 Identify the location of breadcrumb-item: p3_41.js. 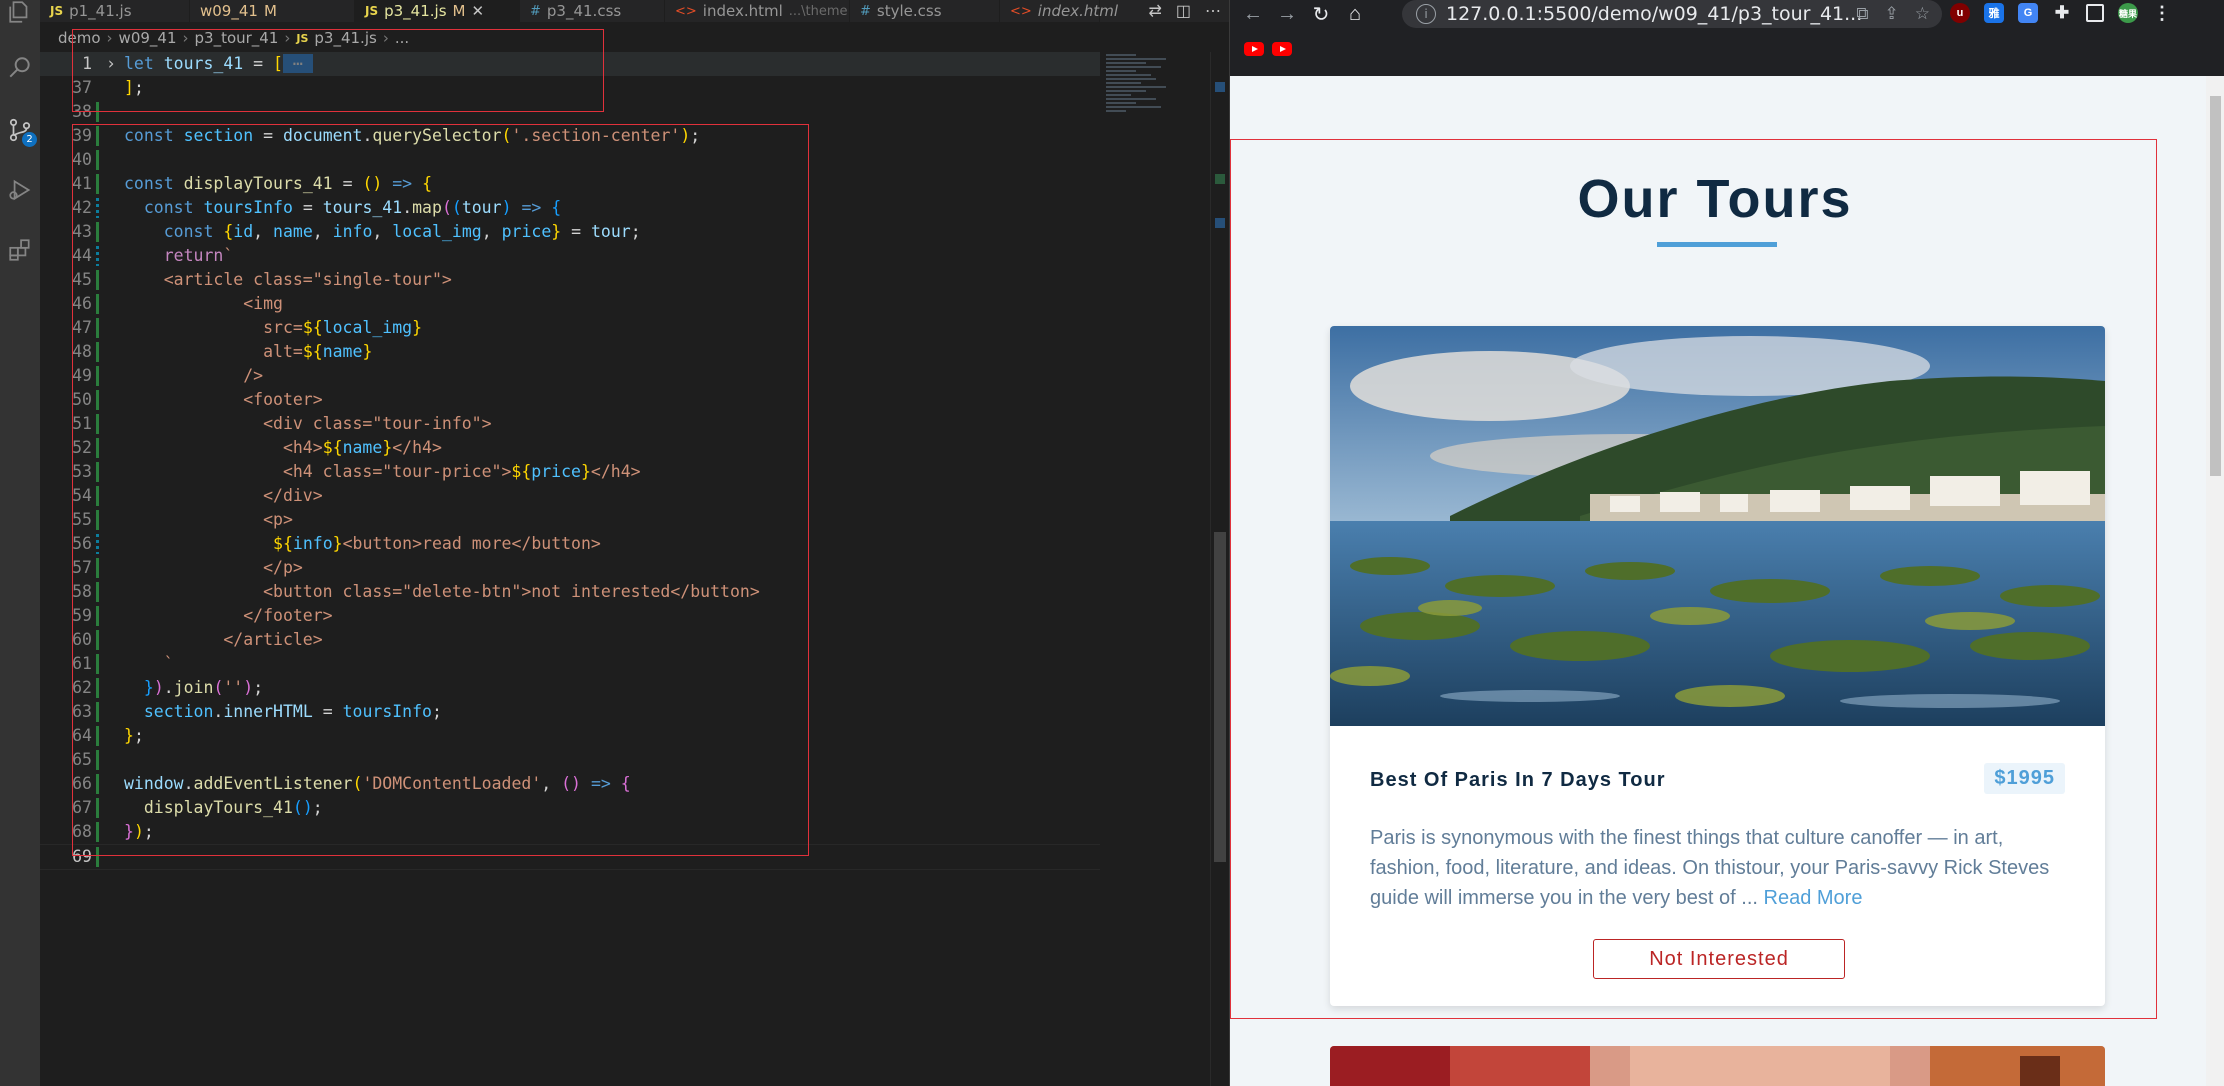
(345, 38).